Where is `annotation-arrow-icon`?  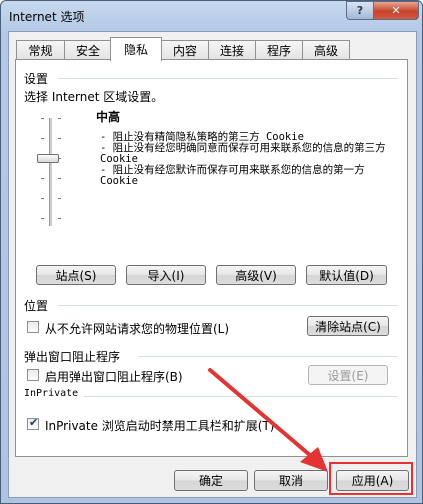 annotation-arrow-icon is located at coordinates (268, 420).